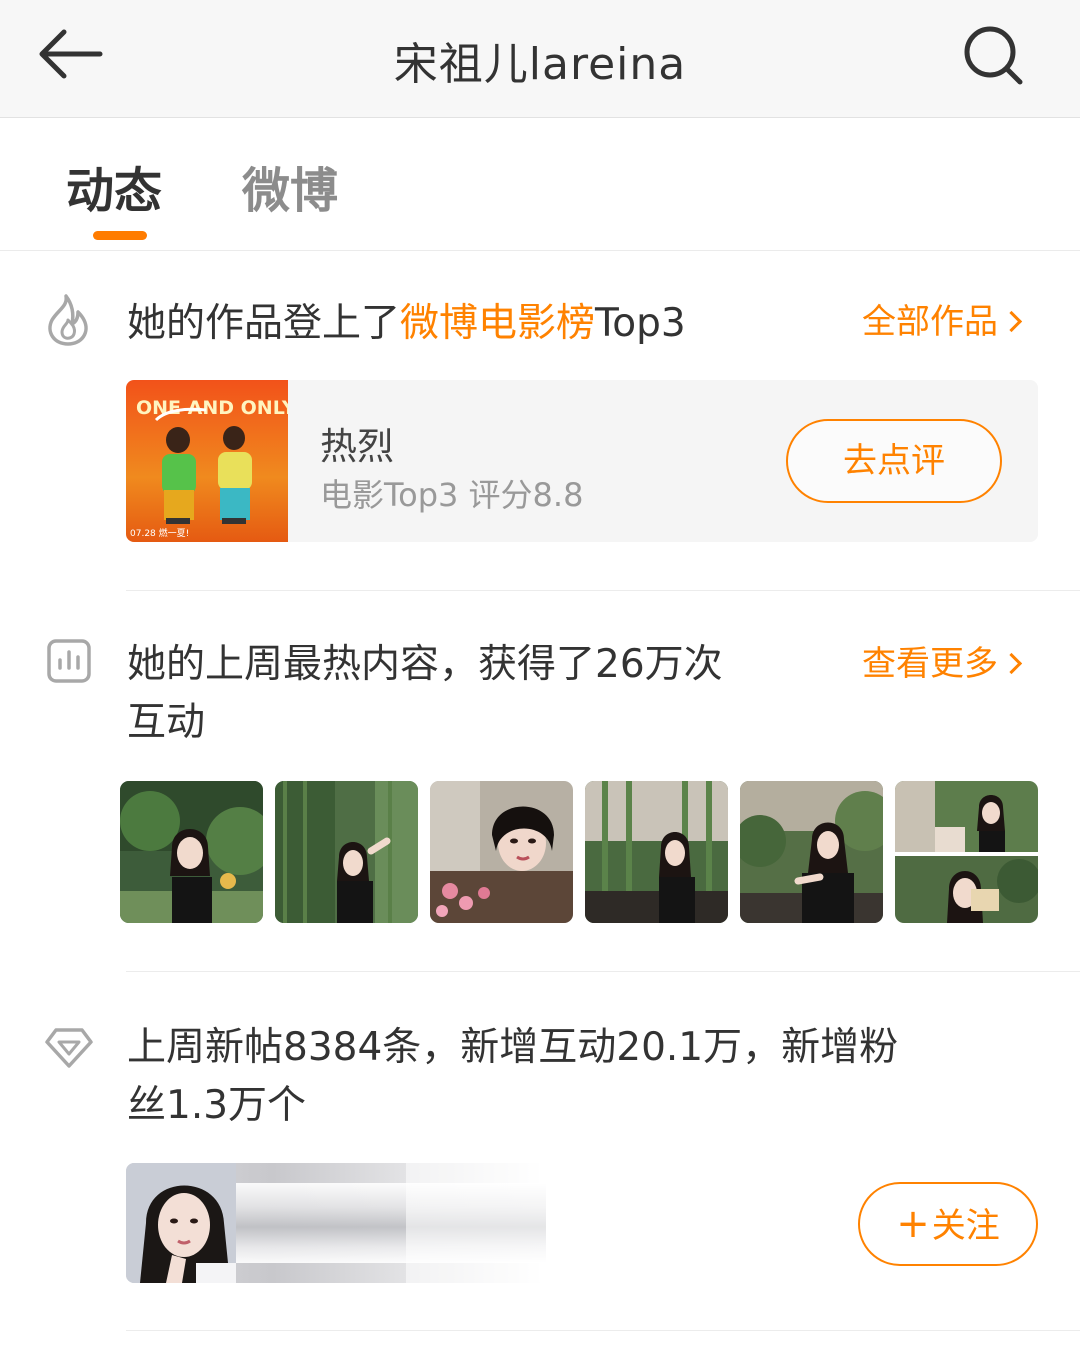 This screenshot has width=1080, height=1346. What do you see at coordinates (69, 1048) in the screenshot?
I see `diamond-icon` at bounding box center [69, 1048].